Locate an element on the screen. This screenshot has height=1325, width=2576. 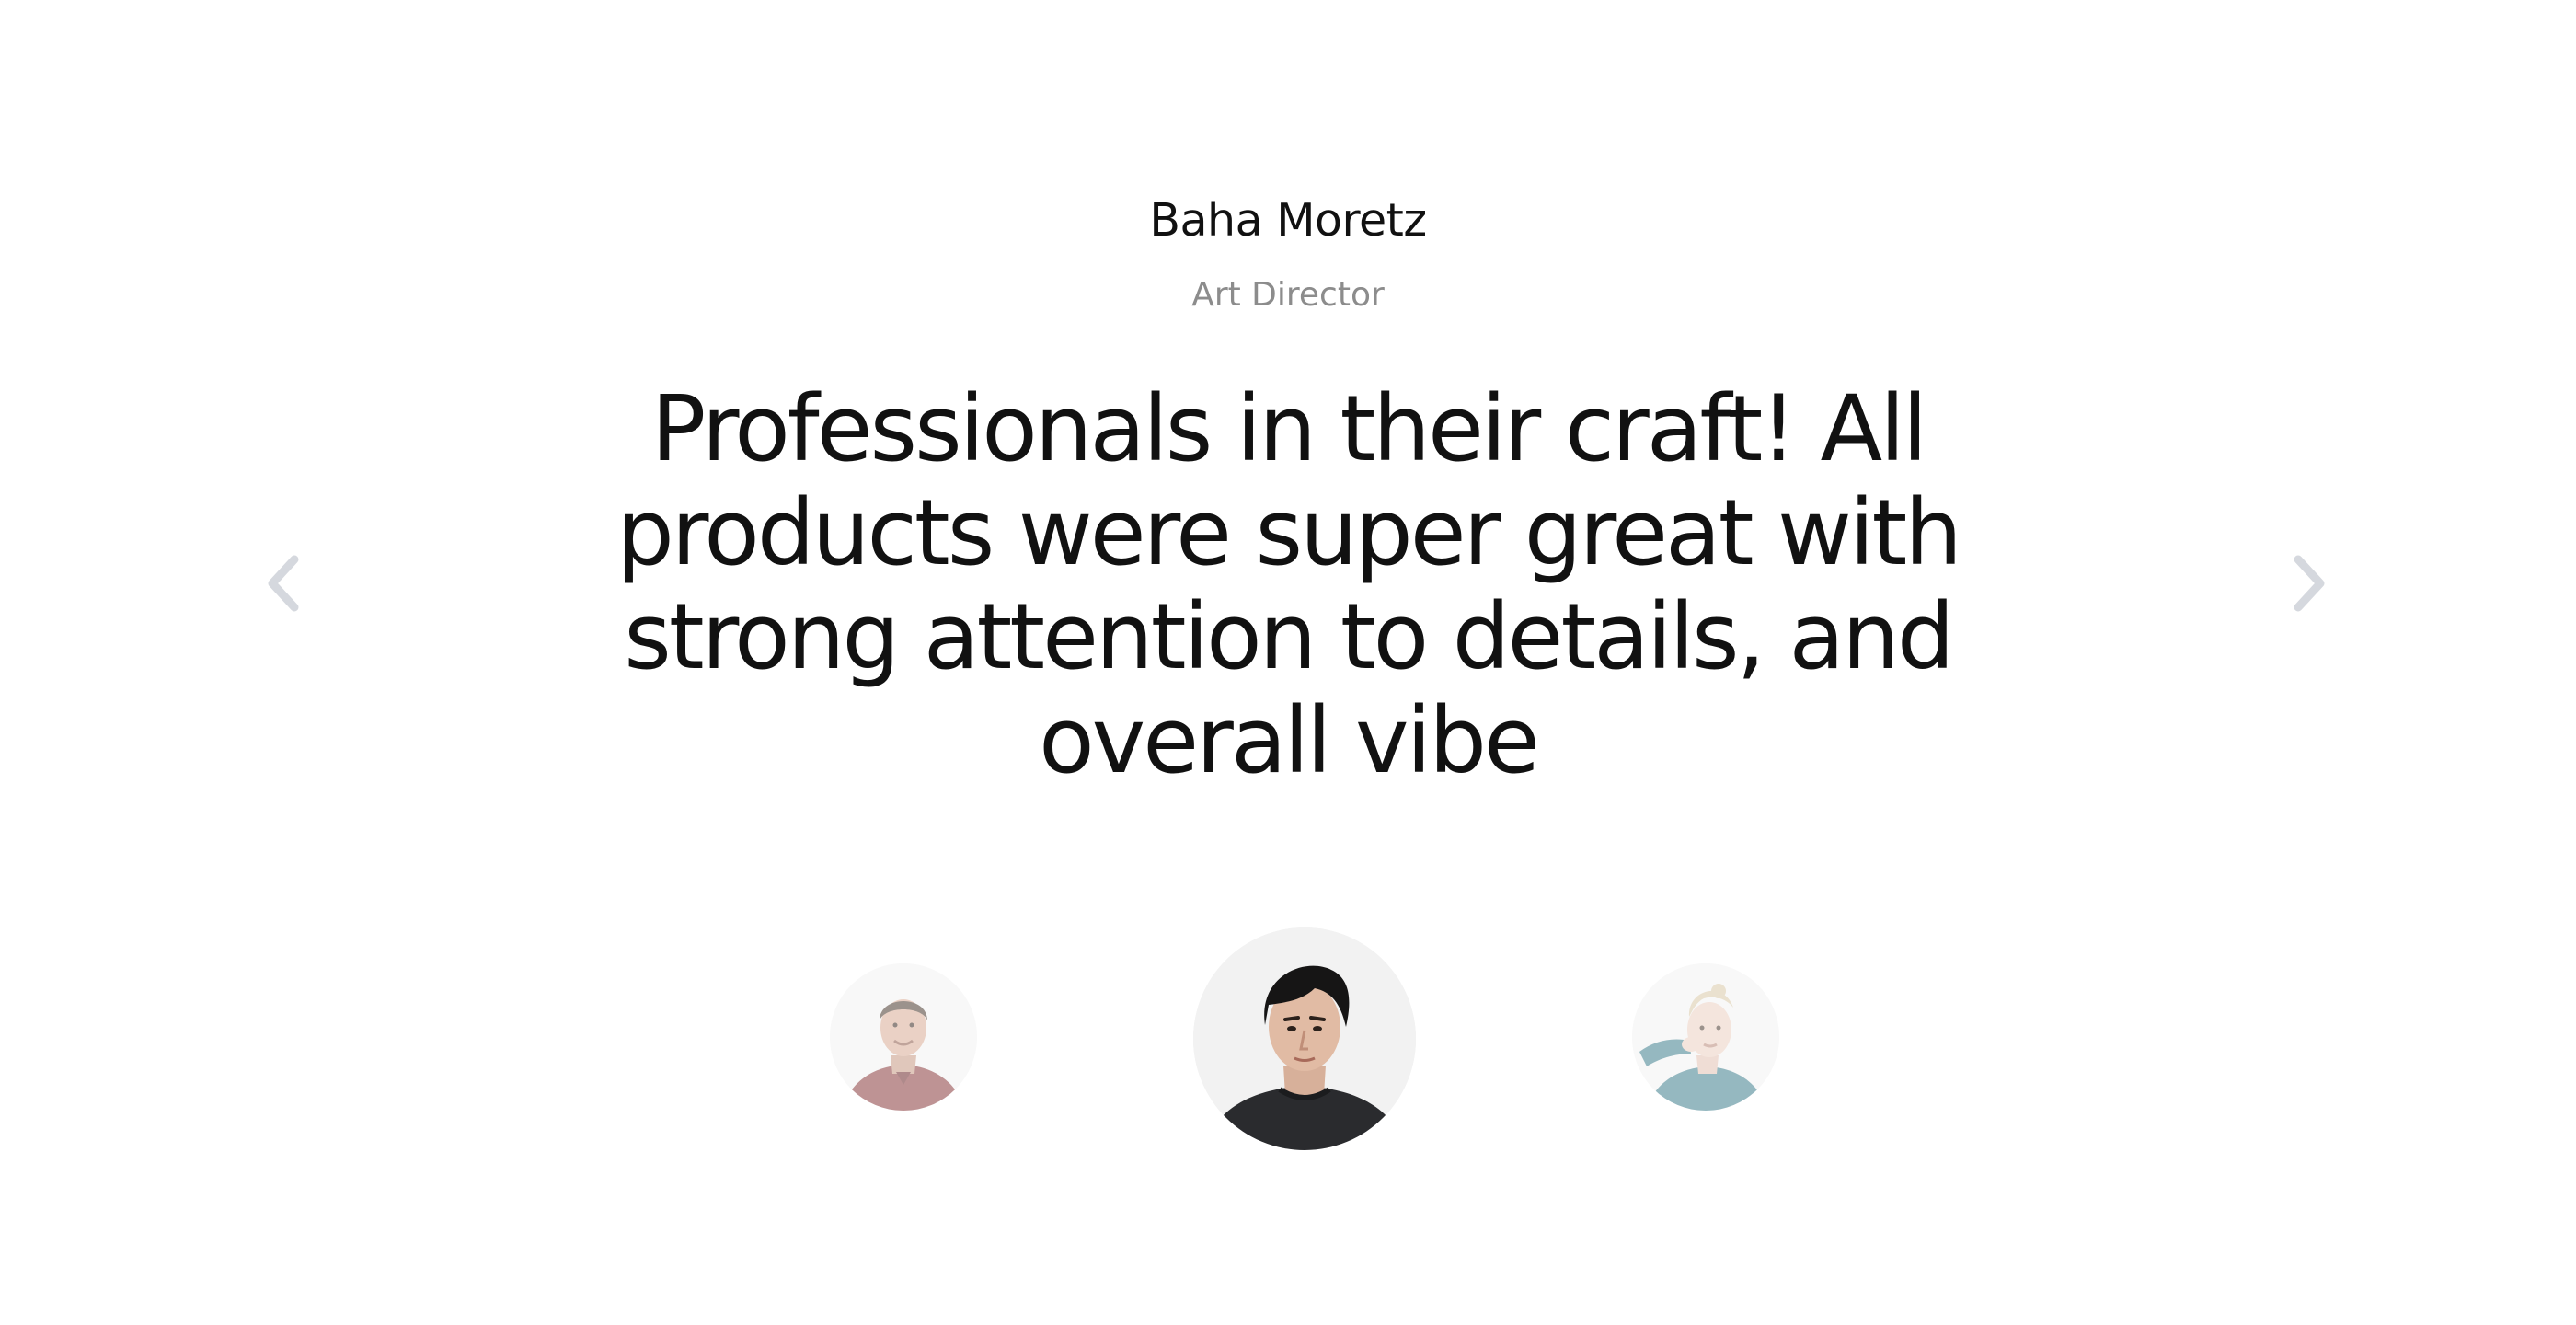
avatar-left is located at coordinates (903, 1037).